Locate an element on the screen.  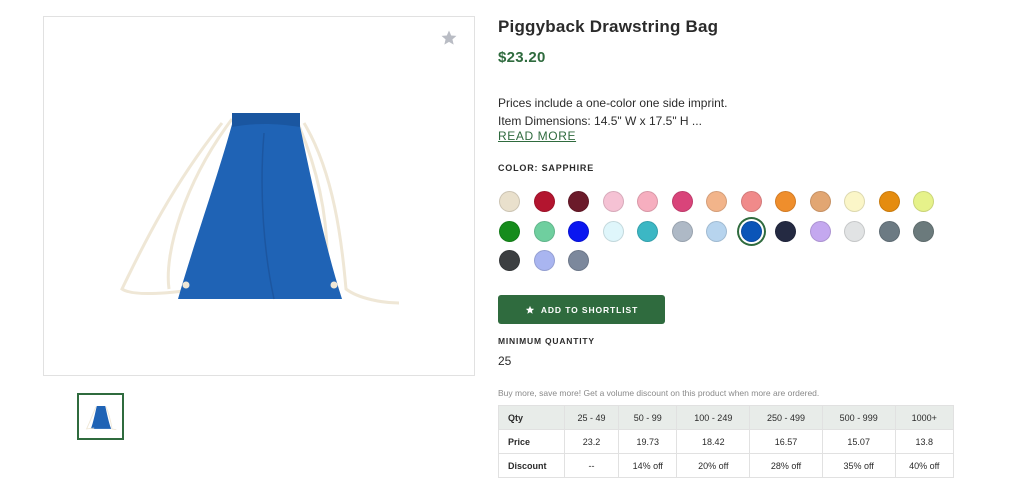
minimum-quantity-value: 25 is located at coordinates (505, 361).